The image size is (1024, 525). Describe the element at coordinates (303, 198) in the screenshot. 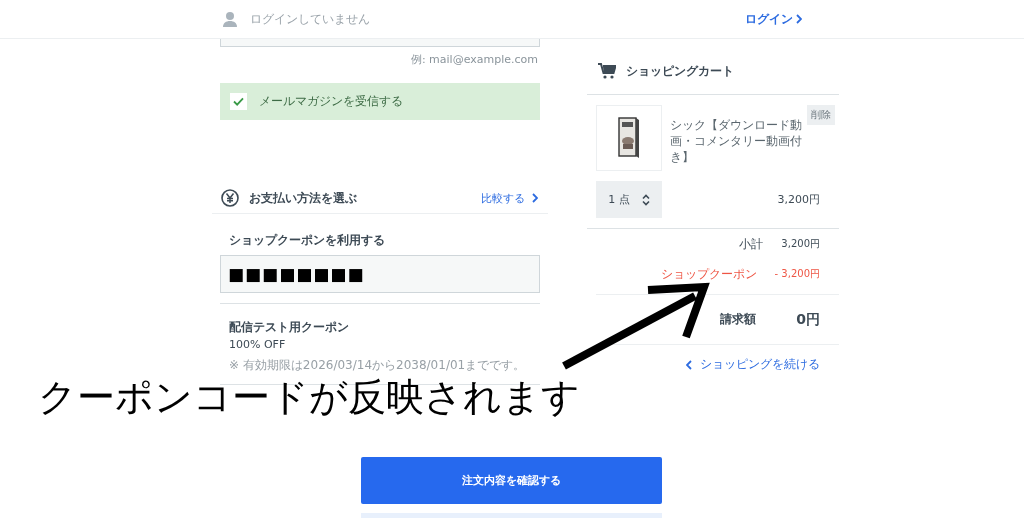

I see `section-title: お支払い方法を選ぶ` at that location.